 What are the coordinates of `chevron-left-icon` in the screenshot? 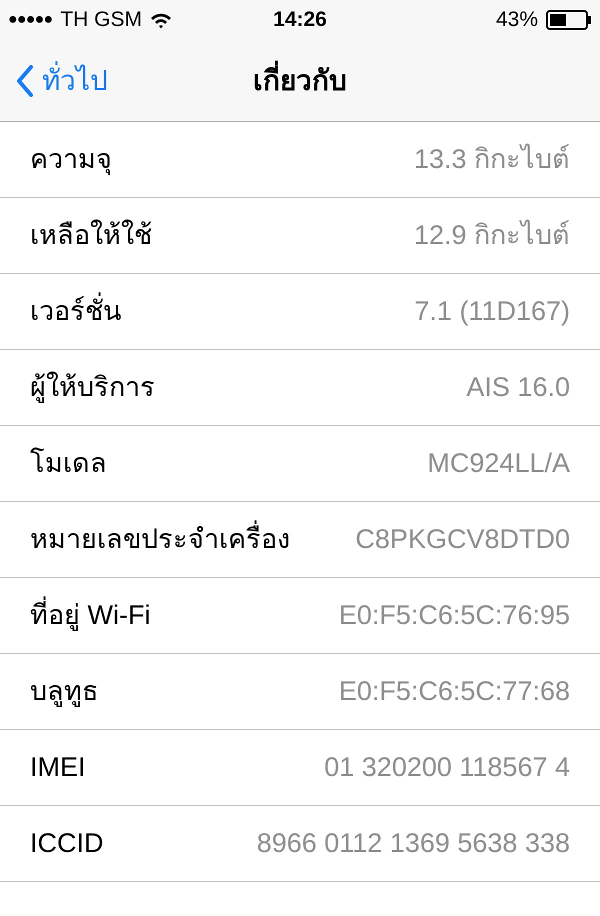 It's located at (25, 80).